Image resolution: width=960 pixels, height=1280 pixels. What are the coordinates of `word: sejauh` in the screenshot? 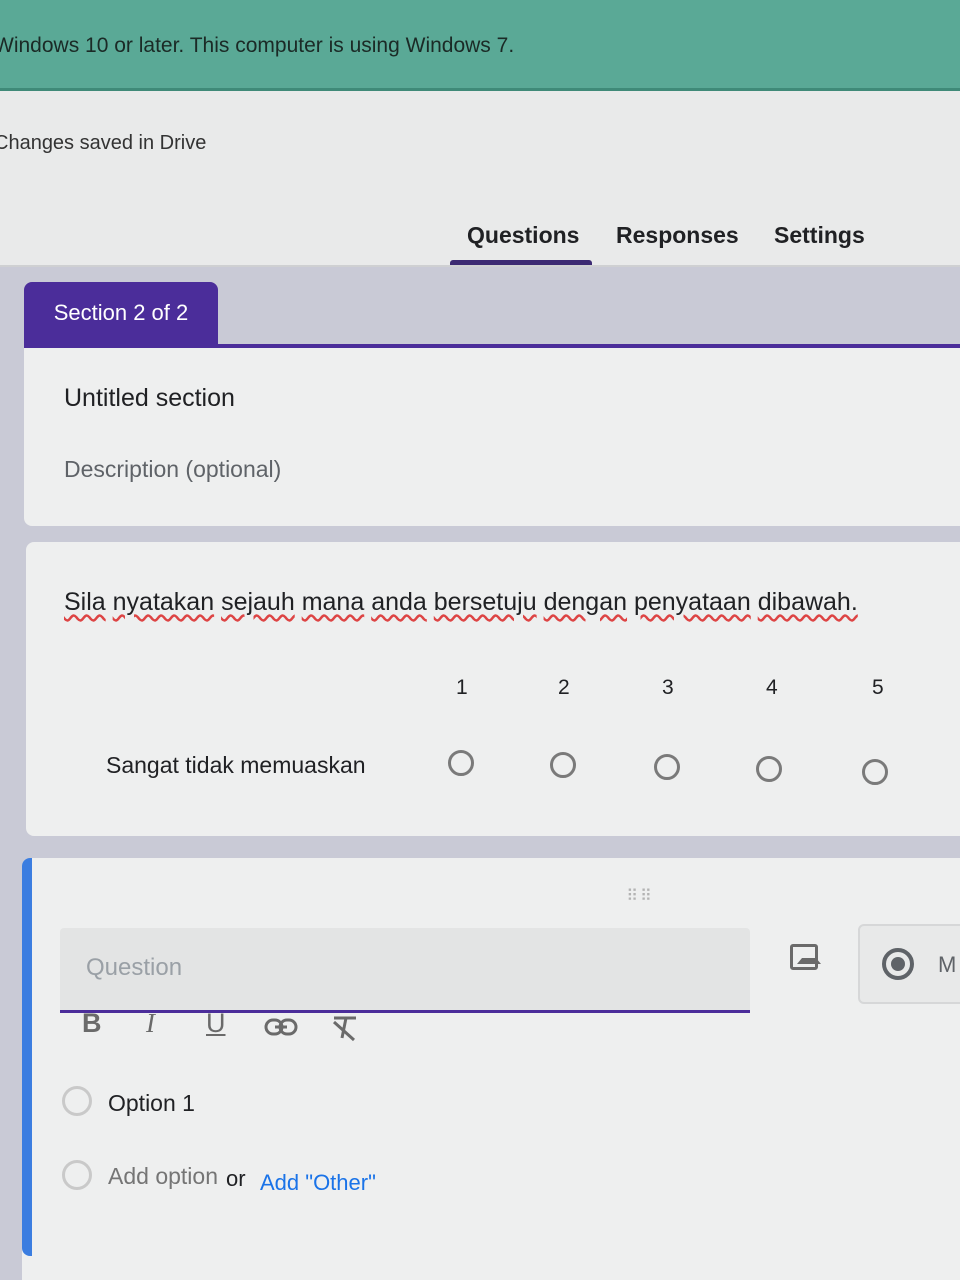 It's located at (258, 602).